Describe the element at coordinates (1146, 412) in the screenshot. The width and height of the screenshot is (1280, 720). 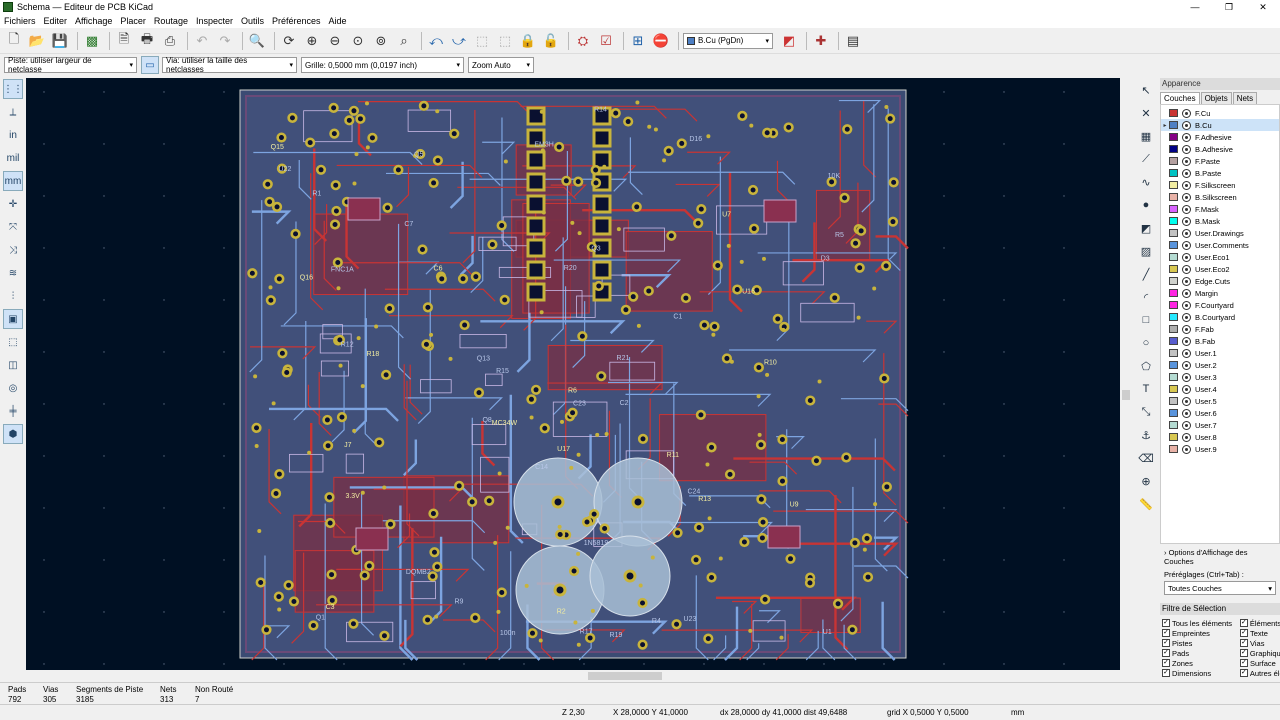
I see `add-dimension-icon: ⤡` at that location.